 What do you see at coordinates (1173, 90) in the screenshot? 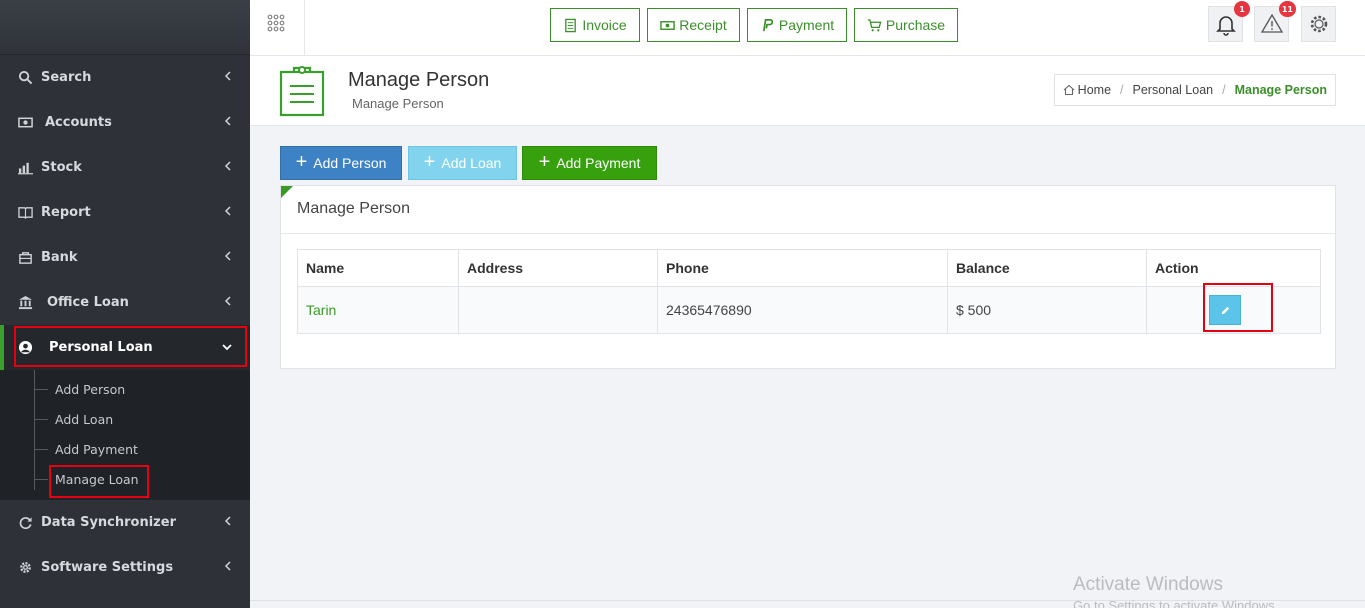
I see `breadcrumb-section: Personal Loan` at bounding box center [1173, 90].